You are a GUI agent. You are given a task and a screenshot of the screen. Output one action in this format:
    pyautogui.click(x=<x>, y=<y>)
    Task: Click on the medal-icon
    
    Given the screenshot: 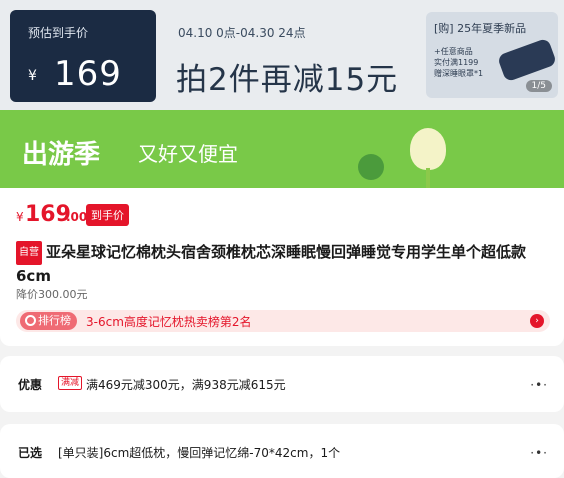 What is the action you would take?
    pyautogui.click(x=30, y=320)
    